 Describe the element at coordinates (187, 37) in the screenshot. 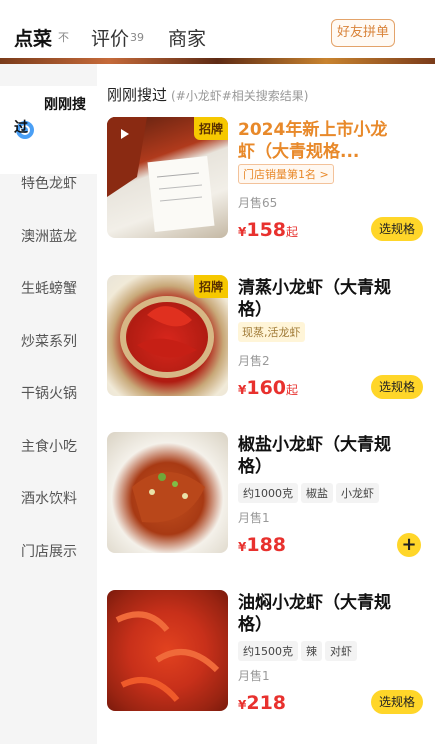

I see `tab-merchant: 商家` at that location.